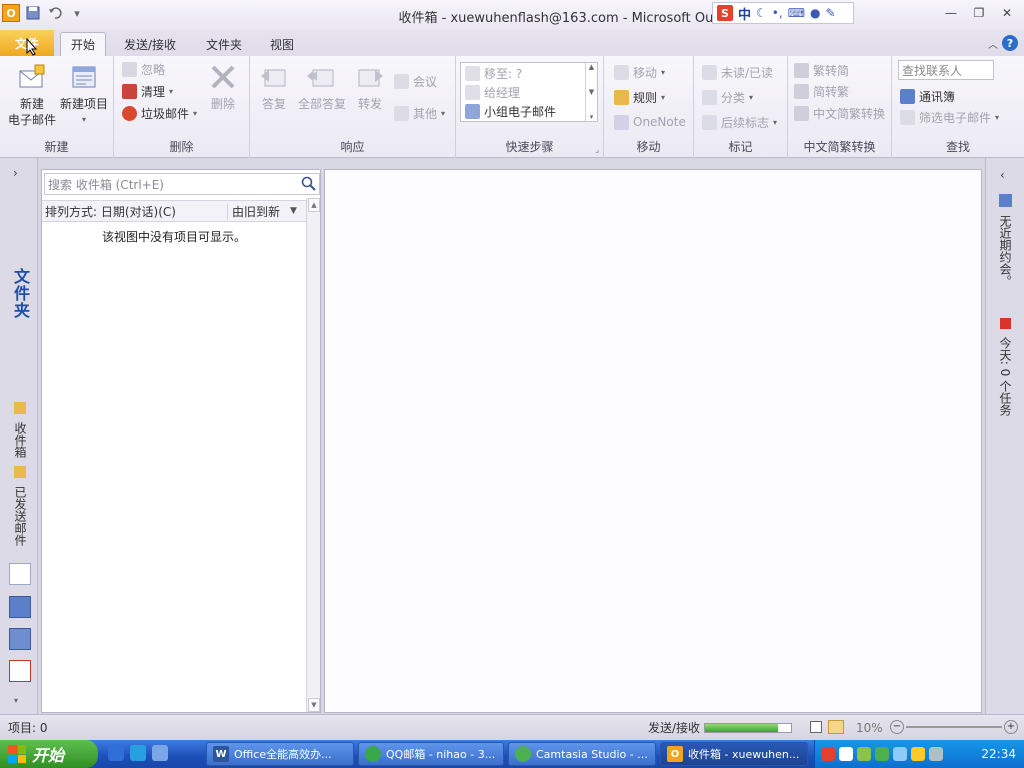  What do you see at coordinates (20, 574) in the screenshot?
I see `mail-icon` at bounding box center [20, 574].